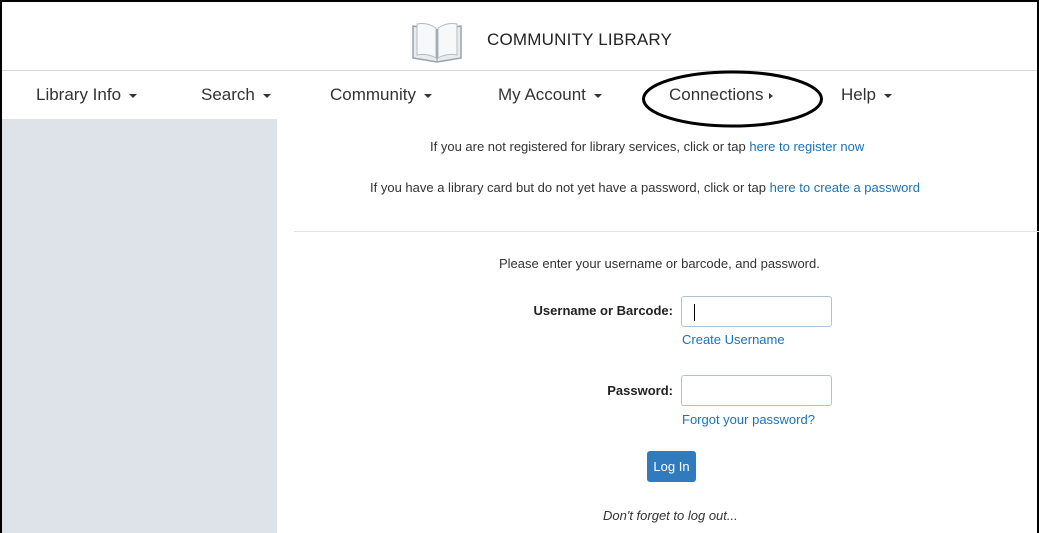 The height and width of the screenshot is (533, 1039). What do you see at coordinates (542, 94) in the screenshot?
I see `nav-my-account-label: My Account` at bounding box center [542, 94].